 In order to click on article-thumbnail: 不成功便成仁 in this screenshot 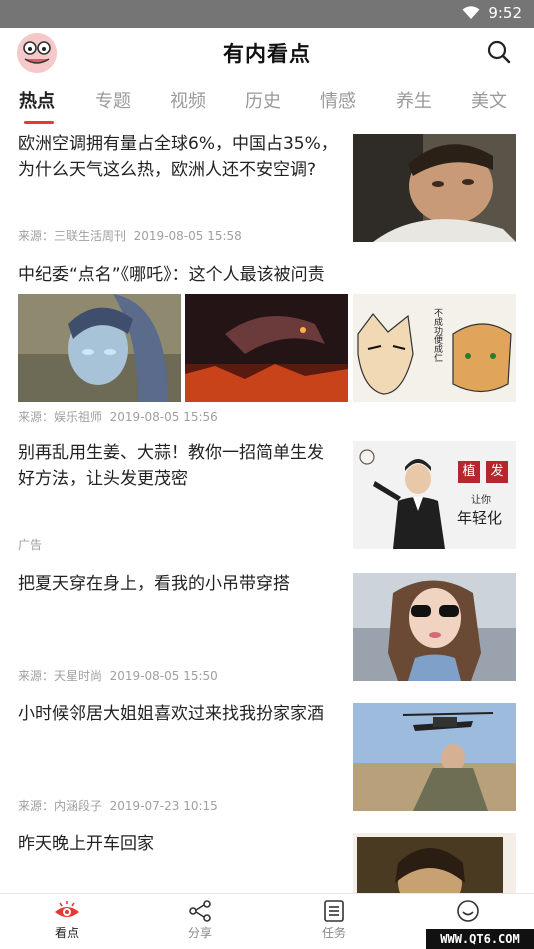, I will do `click(434, 348)`.